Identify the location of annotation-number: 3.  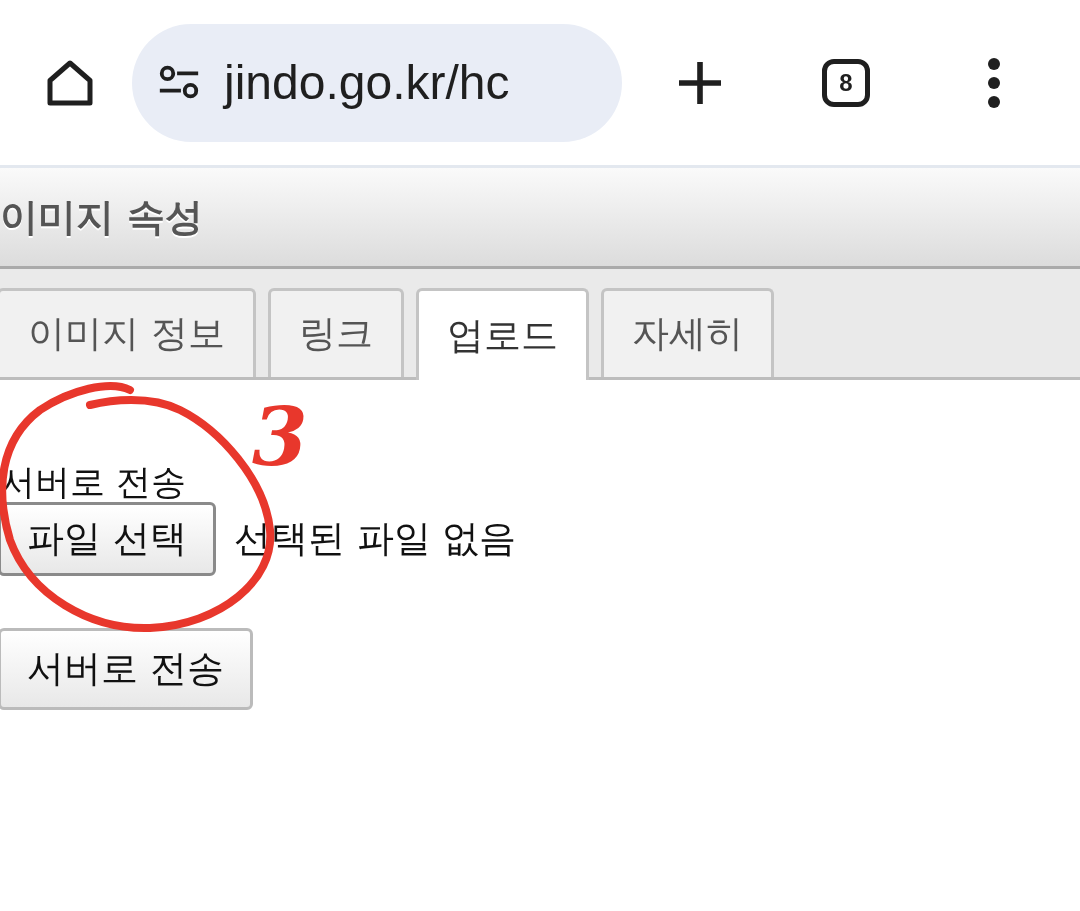
(280, 437).